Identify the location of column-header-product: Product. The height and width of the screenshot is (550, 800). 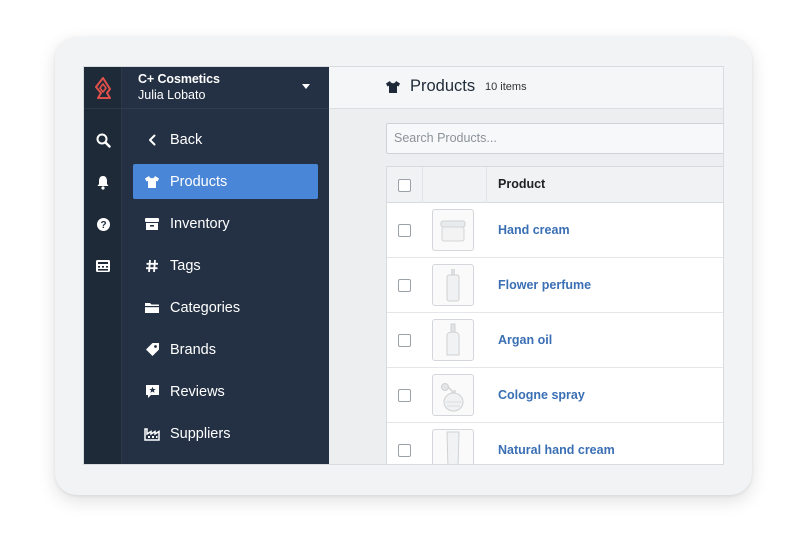
(521, 184).